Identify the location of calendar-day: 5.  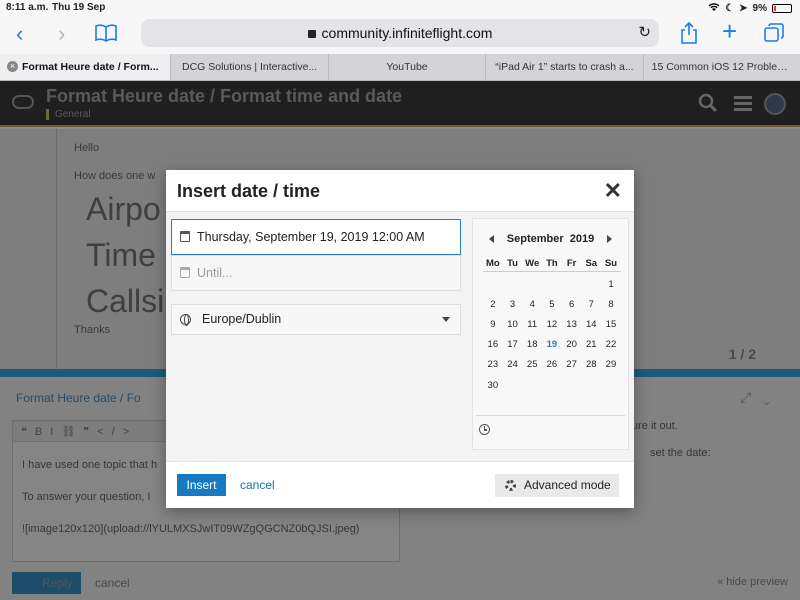
(552, 304).